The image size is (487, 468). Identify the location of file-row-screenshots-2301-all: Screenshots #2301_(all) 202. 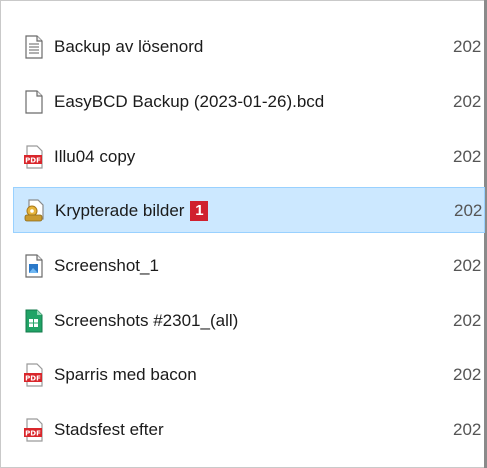
(249, 321).